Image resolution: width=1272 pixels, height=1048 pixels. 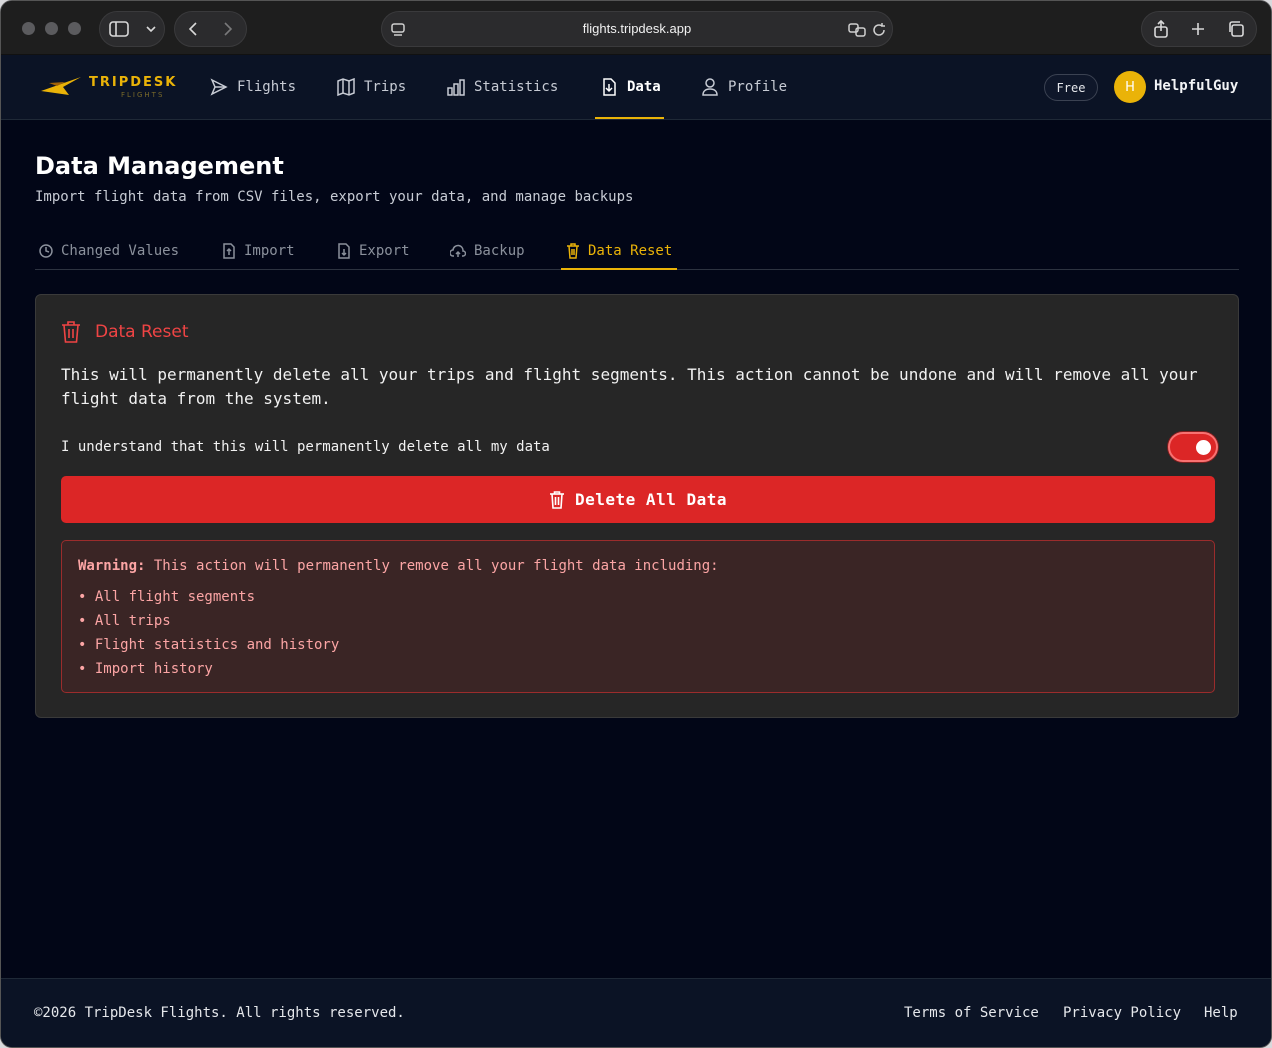 I want to click on clock-icon, so click(x=46, y=251).